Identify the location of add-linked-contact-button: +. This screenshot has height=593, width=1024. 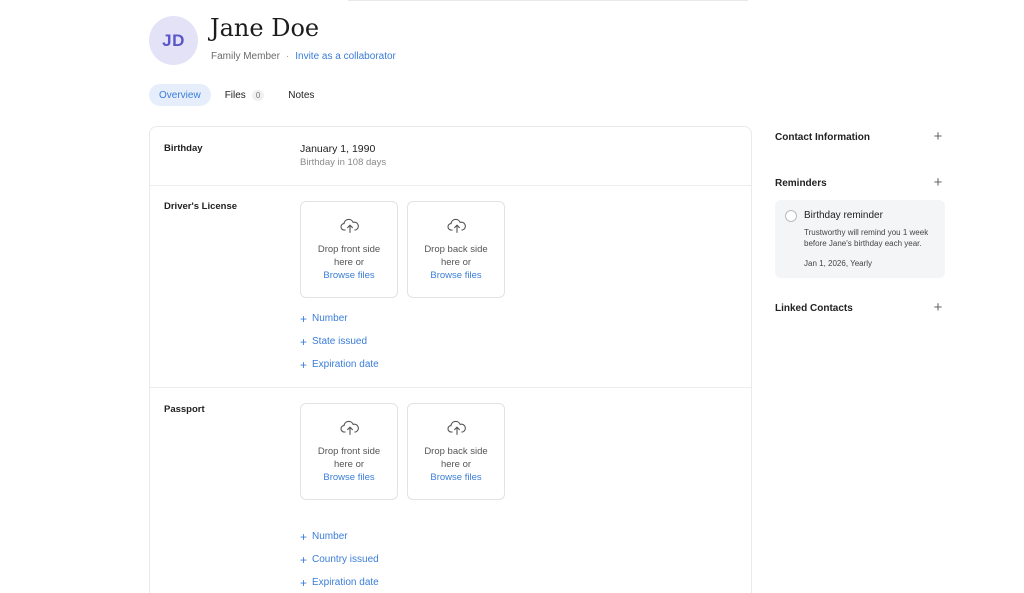
(938, 307).